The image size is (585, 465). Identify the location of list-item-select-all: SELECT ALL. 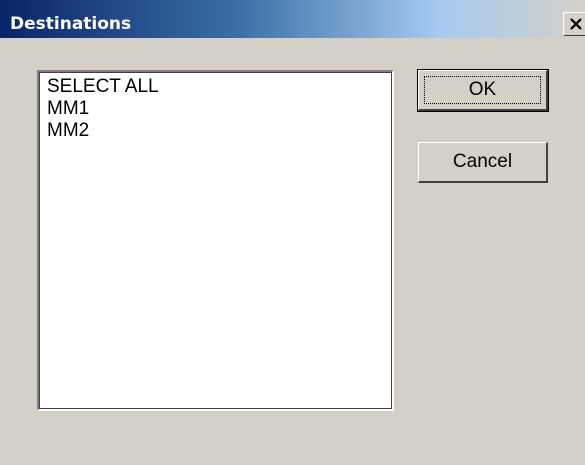
(103, 87).